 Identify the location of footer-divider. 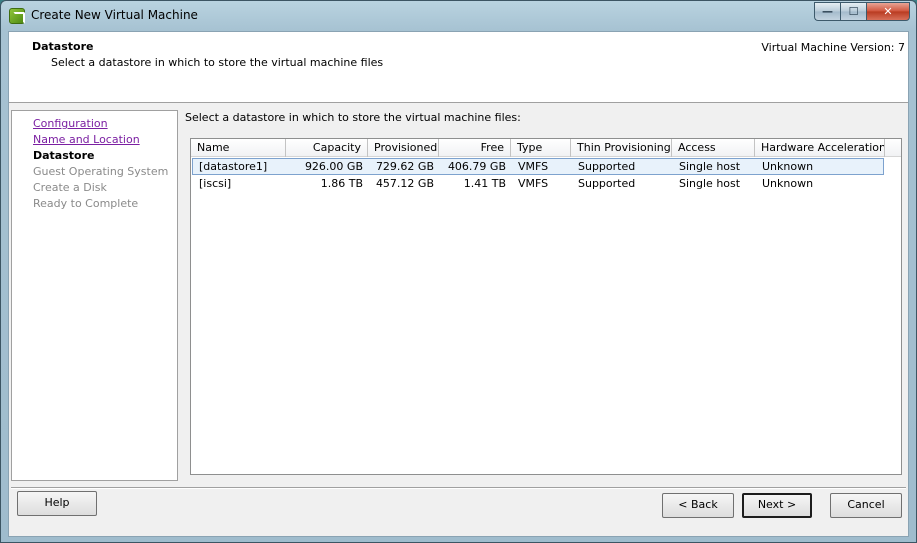
(458, 488).